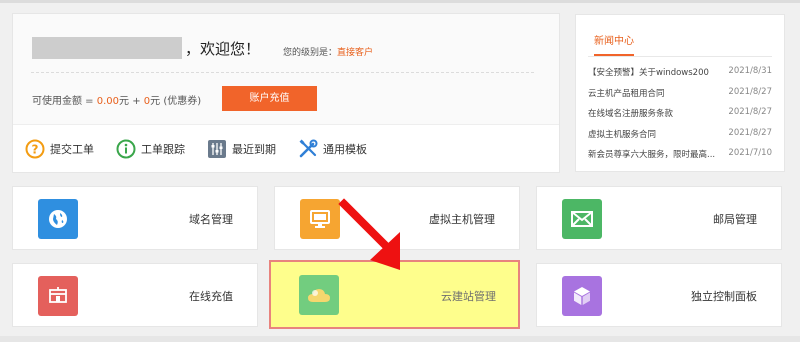 The width and height of the screenshot is (800, 342). What do you see at coordinates (211, 219) in the screenshot?
I see `card-label: 域名管理` at bounding box center [211, 219].